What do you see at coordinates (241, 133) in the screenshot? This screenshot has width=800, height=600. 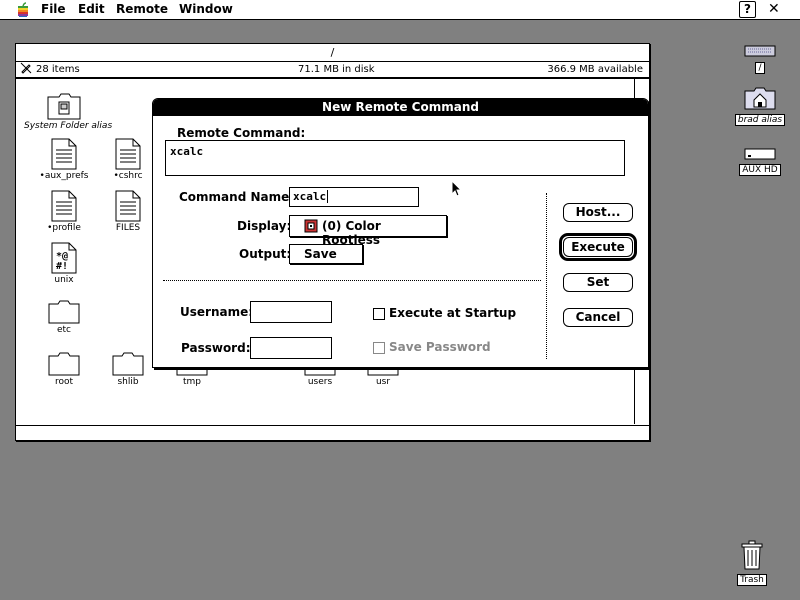 I see `remote-command-label: Remote Command:` at bounding box center [241, 133].